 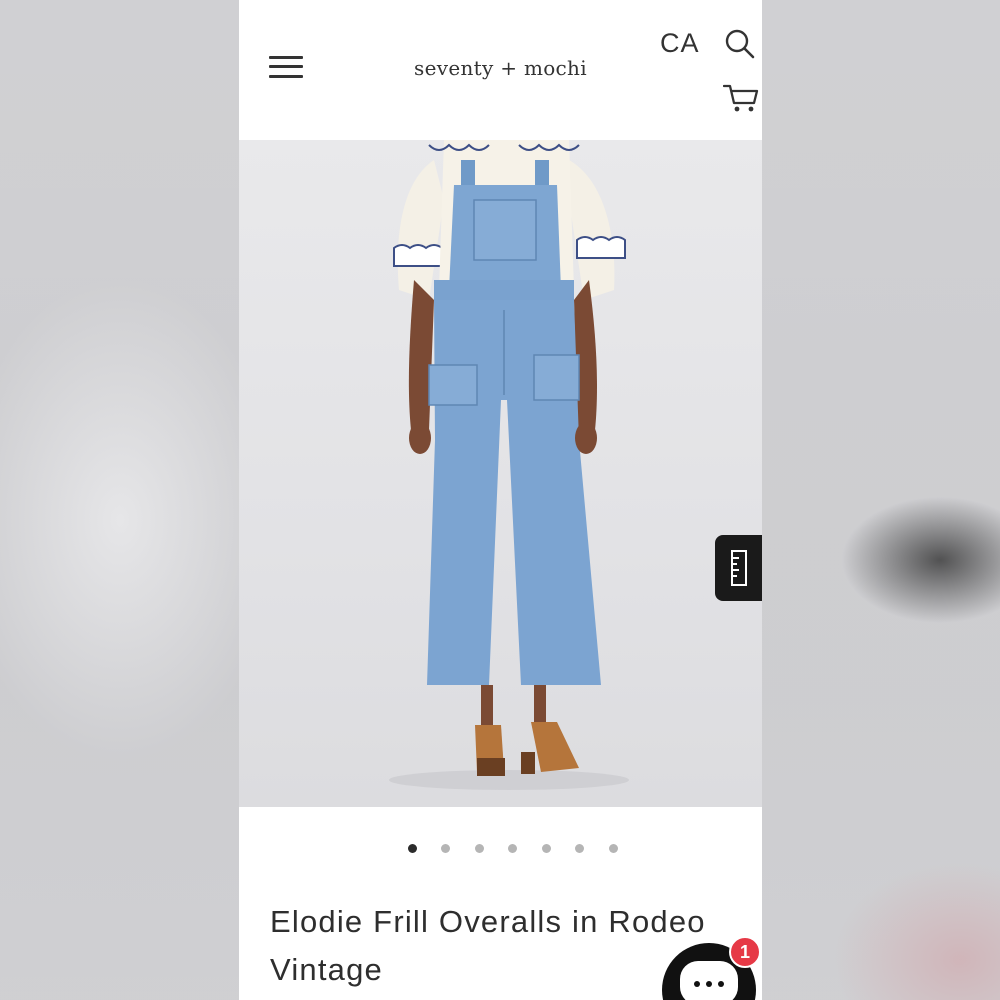 What do you see at coordinates (709, 980) in the screenshot?
I see `chat-bubble-icon` at bounding box center [709, 980].